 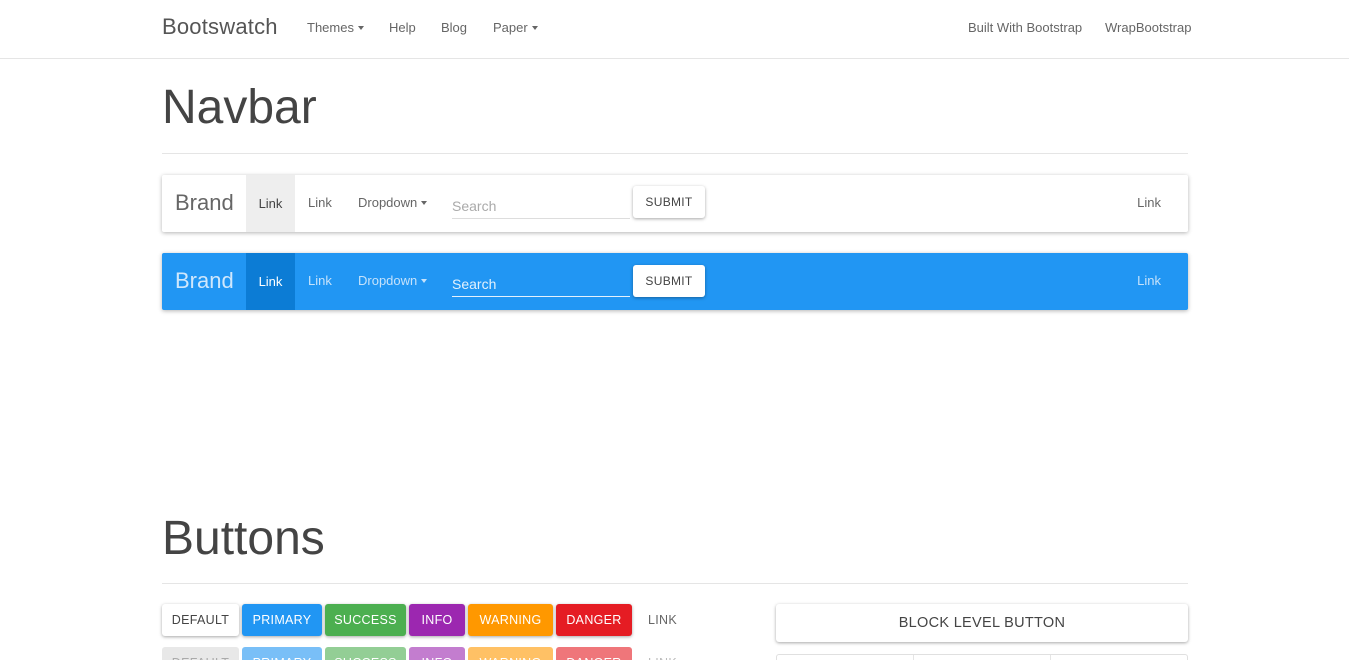 What do you see at coordinates (662, 620) in the screenshot?
I see `link-button: LINK` at bounding box center [662, 620].